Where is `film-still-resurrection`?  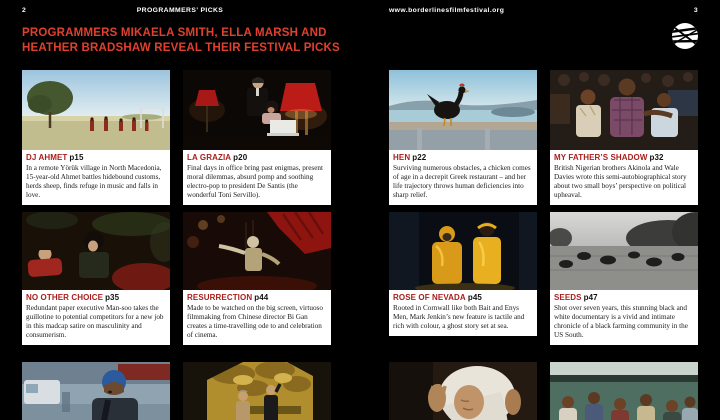 film-still-resurrection is located at coordinates (257, 251).